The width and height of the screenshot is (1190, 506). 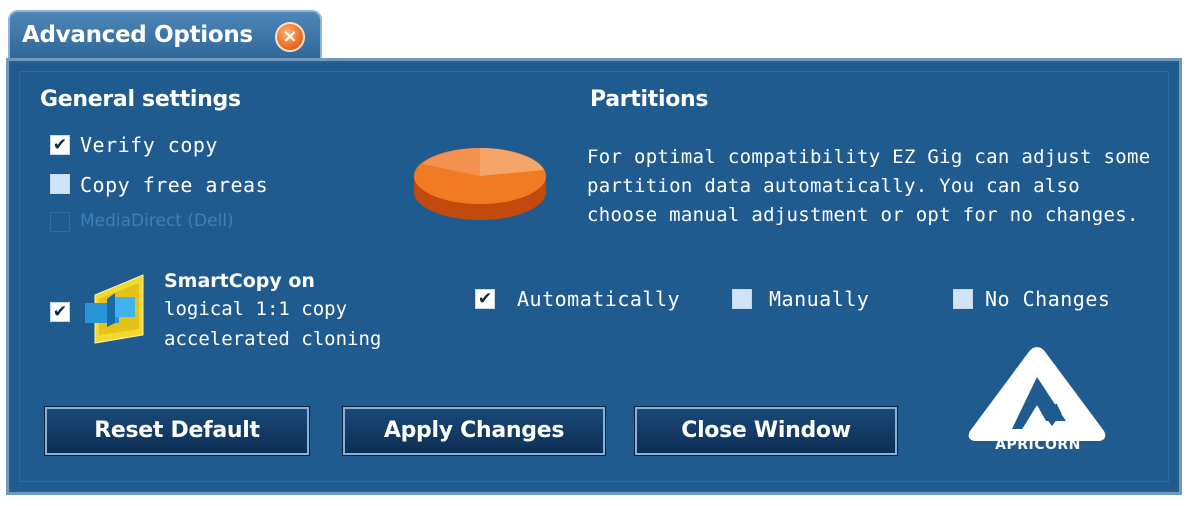 What do you see at coordinates (480, 184) in the screenshot?
I see `pie-chart-icon` at bounding box center [480, 184].